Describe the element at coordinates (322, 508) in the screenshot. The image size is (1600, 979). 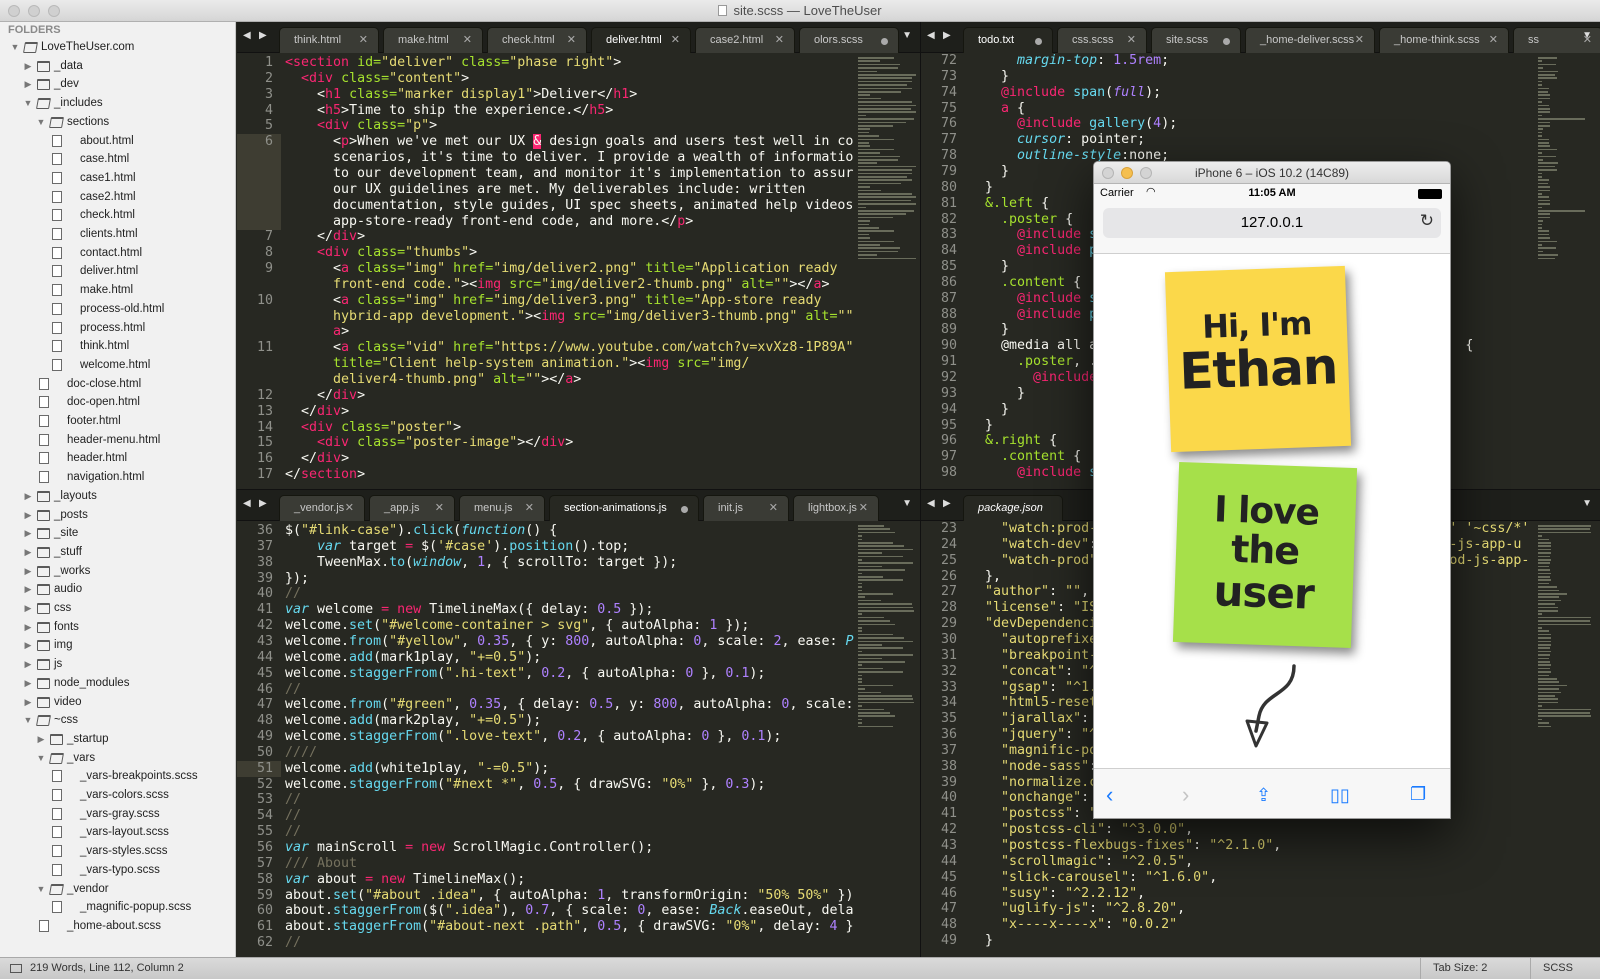
I see `editor-tab: _vendor.js ✕` at that location.